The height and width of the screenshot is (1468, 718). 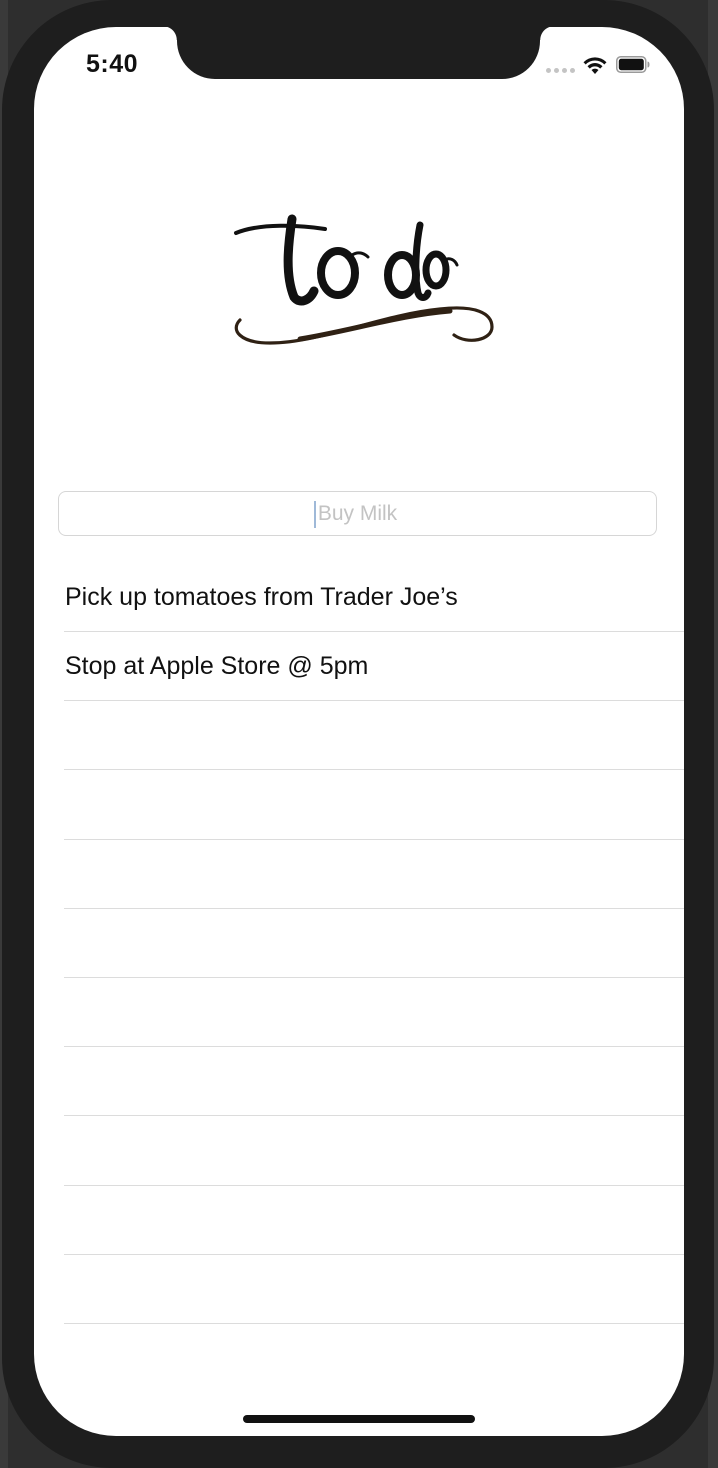 I want to click on todo-logo, so click(x=364, y=279).